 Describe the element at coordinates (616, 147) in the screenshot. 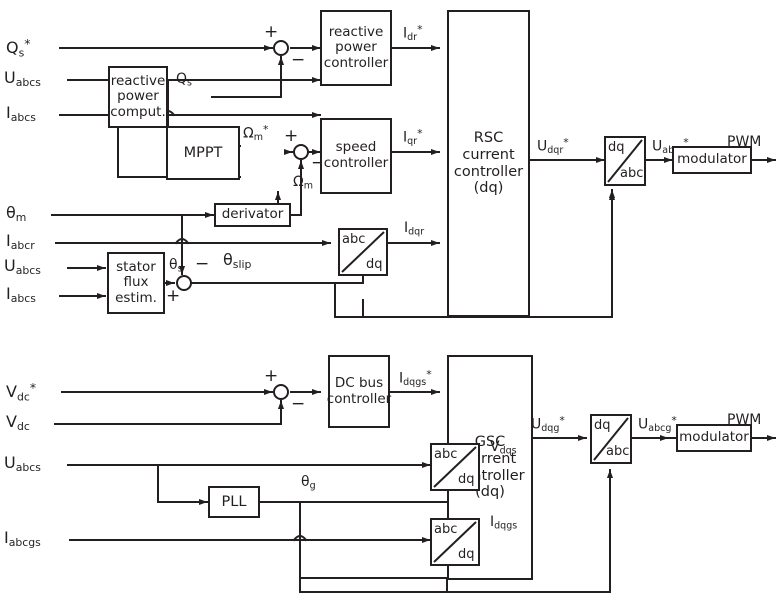

I see `transform-dq-abc-rsc-top-label: dq` at that location.